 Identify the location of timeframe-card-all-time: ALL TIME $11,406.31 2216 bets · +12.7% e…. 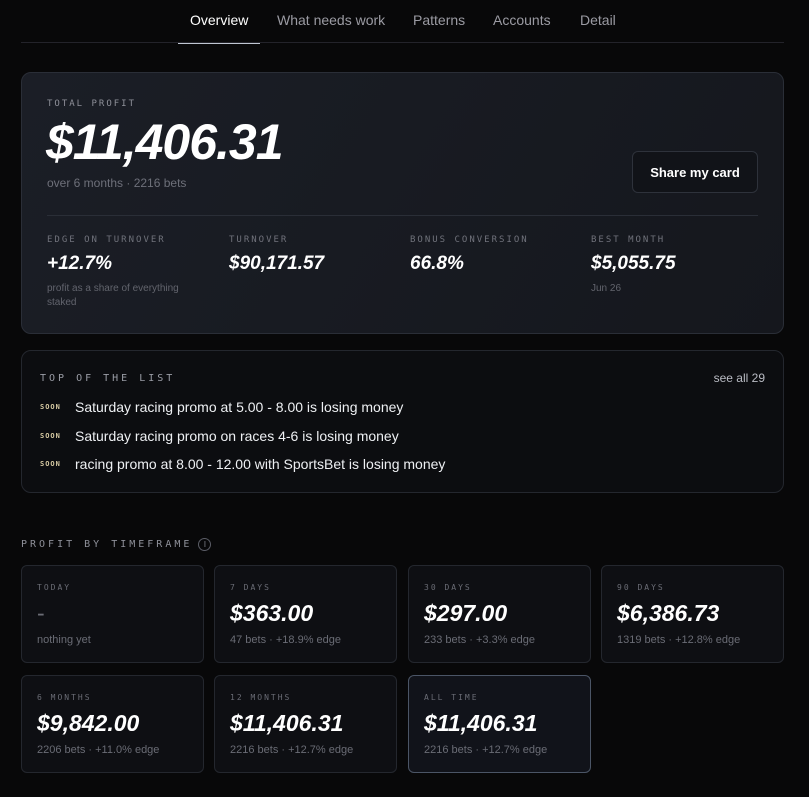
(499, 724).